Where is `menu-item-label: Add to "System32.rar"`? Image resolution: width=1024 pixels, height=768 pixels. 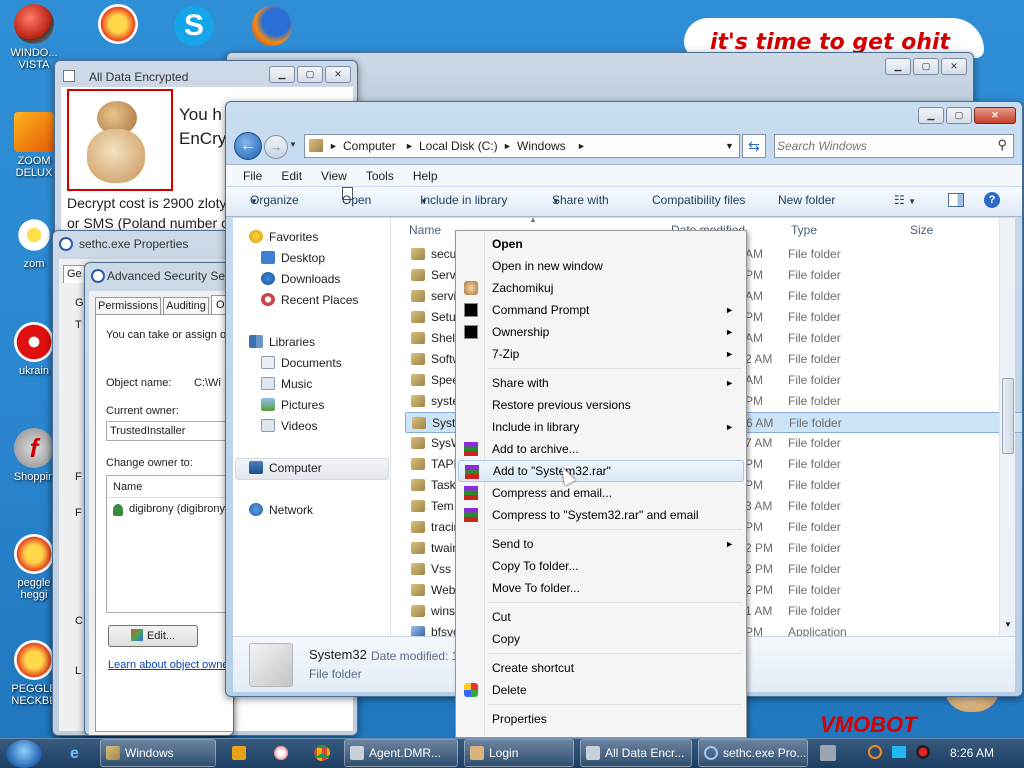 menu-item-label: Add to "System32.rar" is located at coordinates (552, 471).